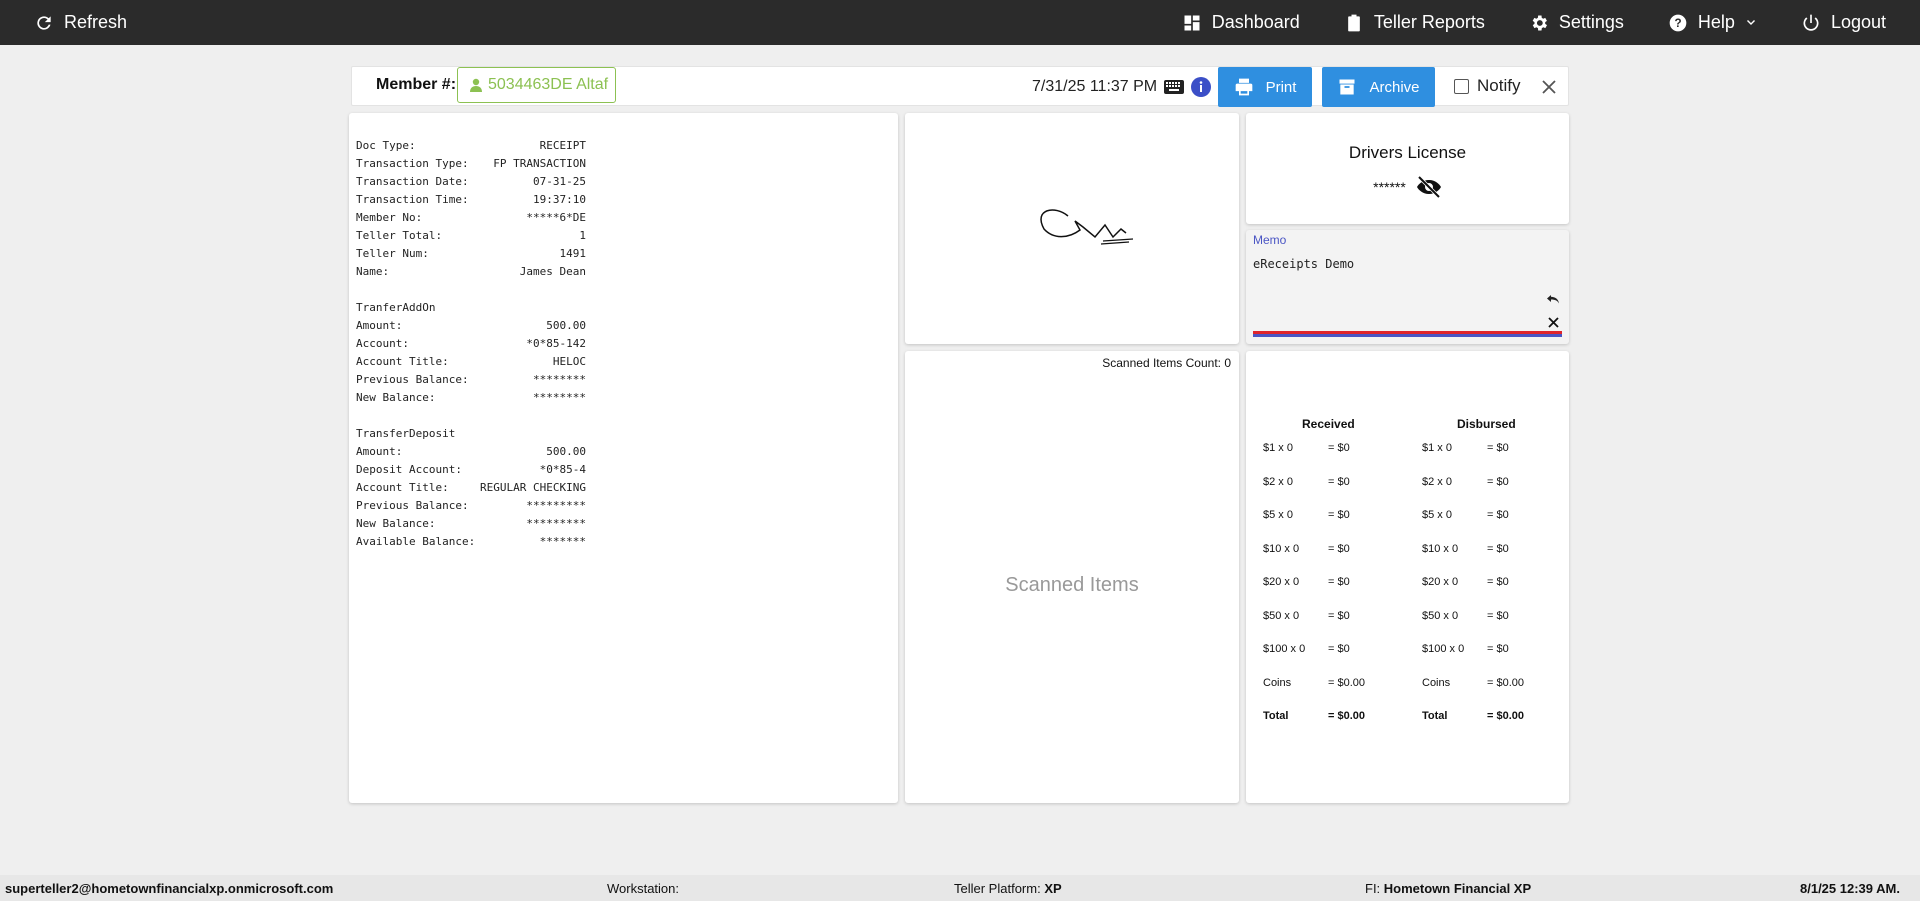  What do you see at coordinates (997, 888) in the screenshot?
I see `platform-label: Teller Platform:` at bounding box center [997, 888].